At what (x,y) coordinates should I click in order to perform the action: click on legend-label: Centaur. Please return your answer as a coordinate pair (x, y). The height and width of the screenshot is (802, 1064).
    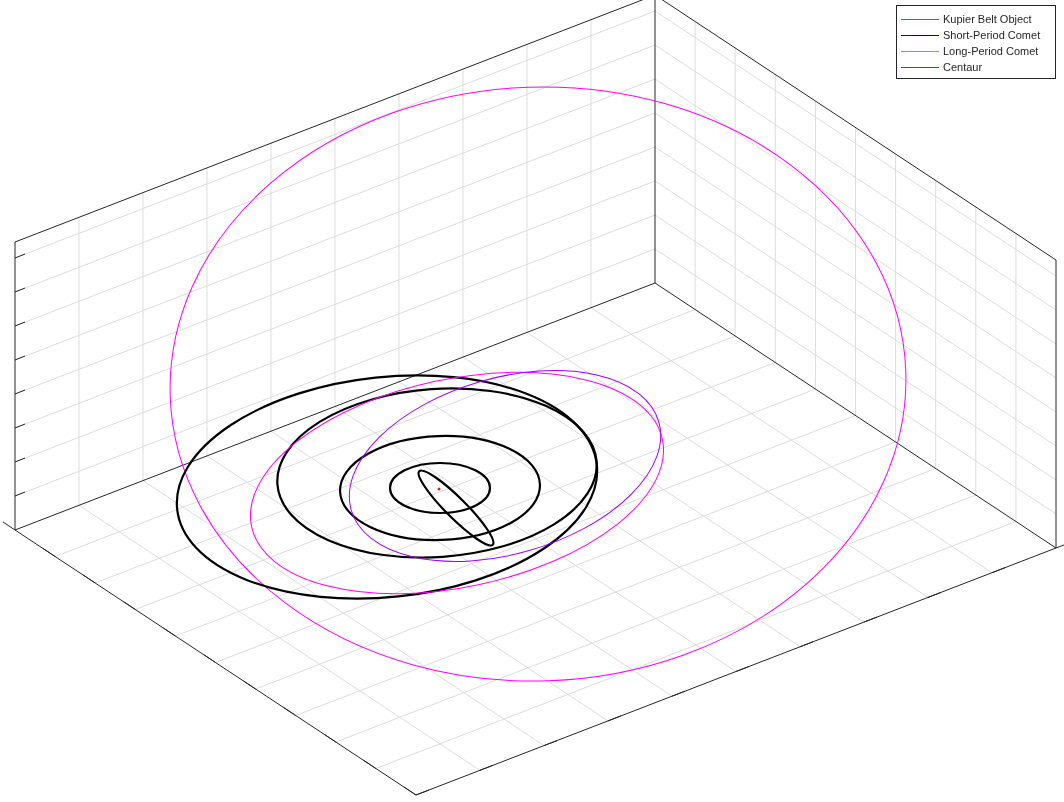
    Looking at the image, I should click on (963, 67).